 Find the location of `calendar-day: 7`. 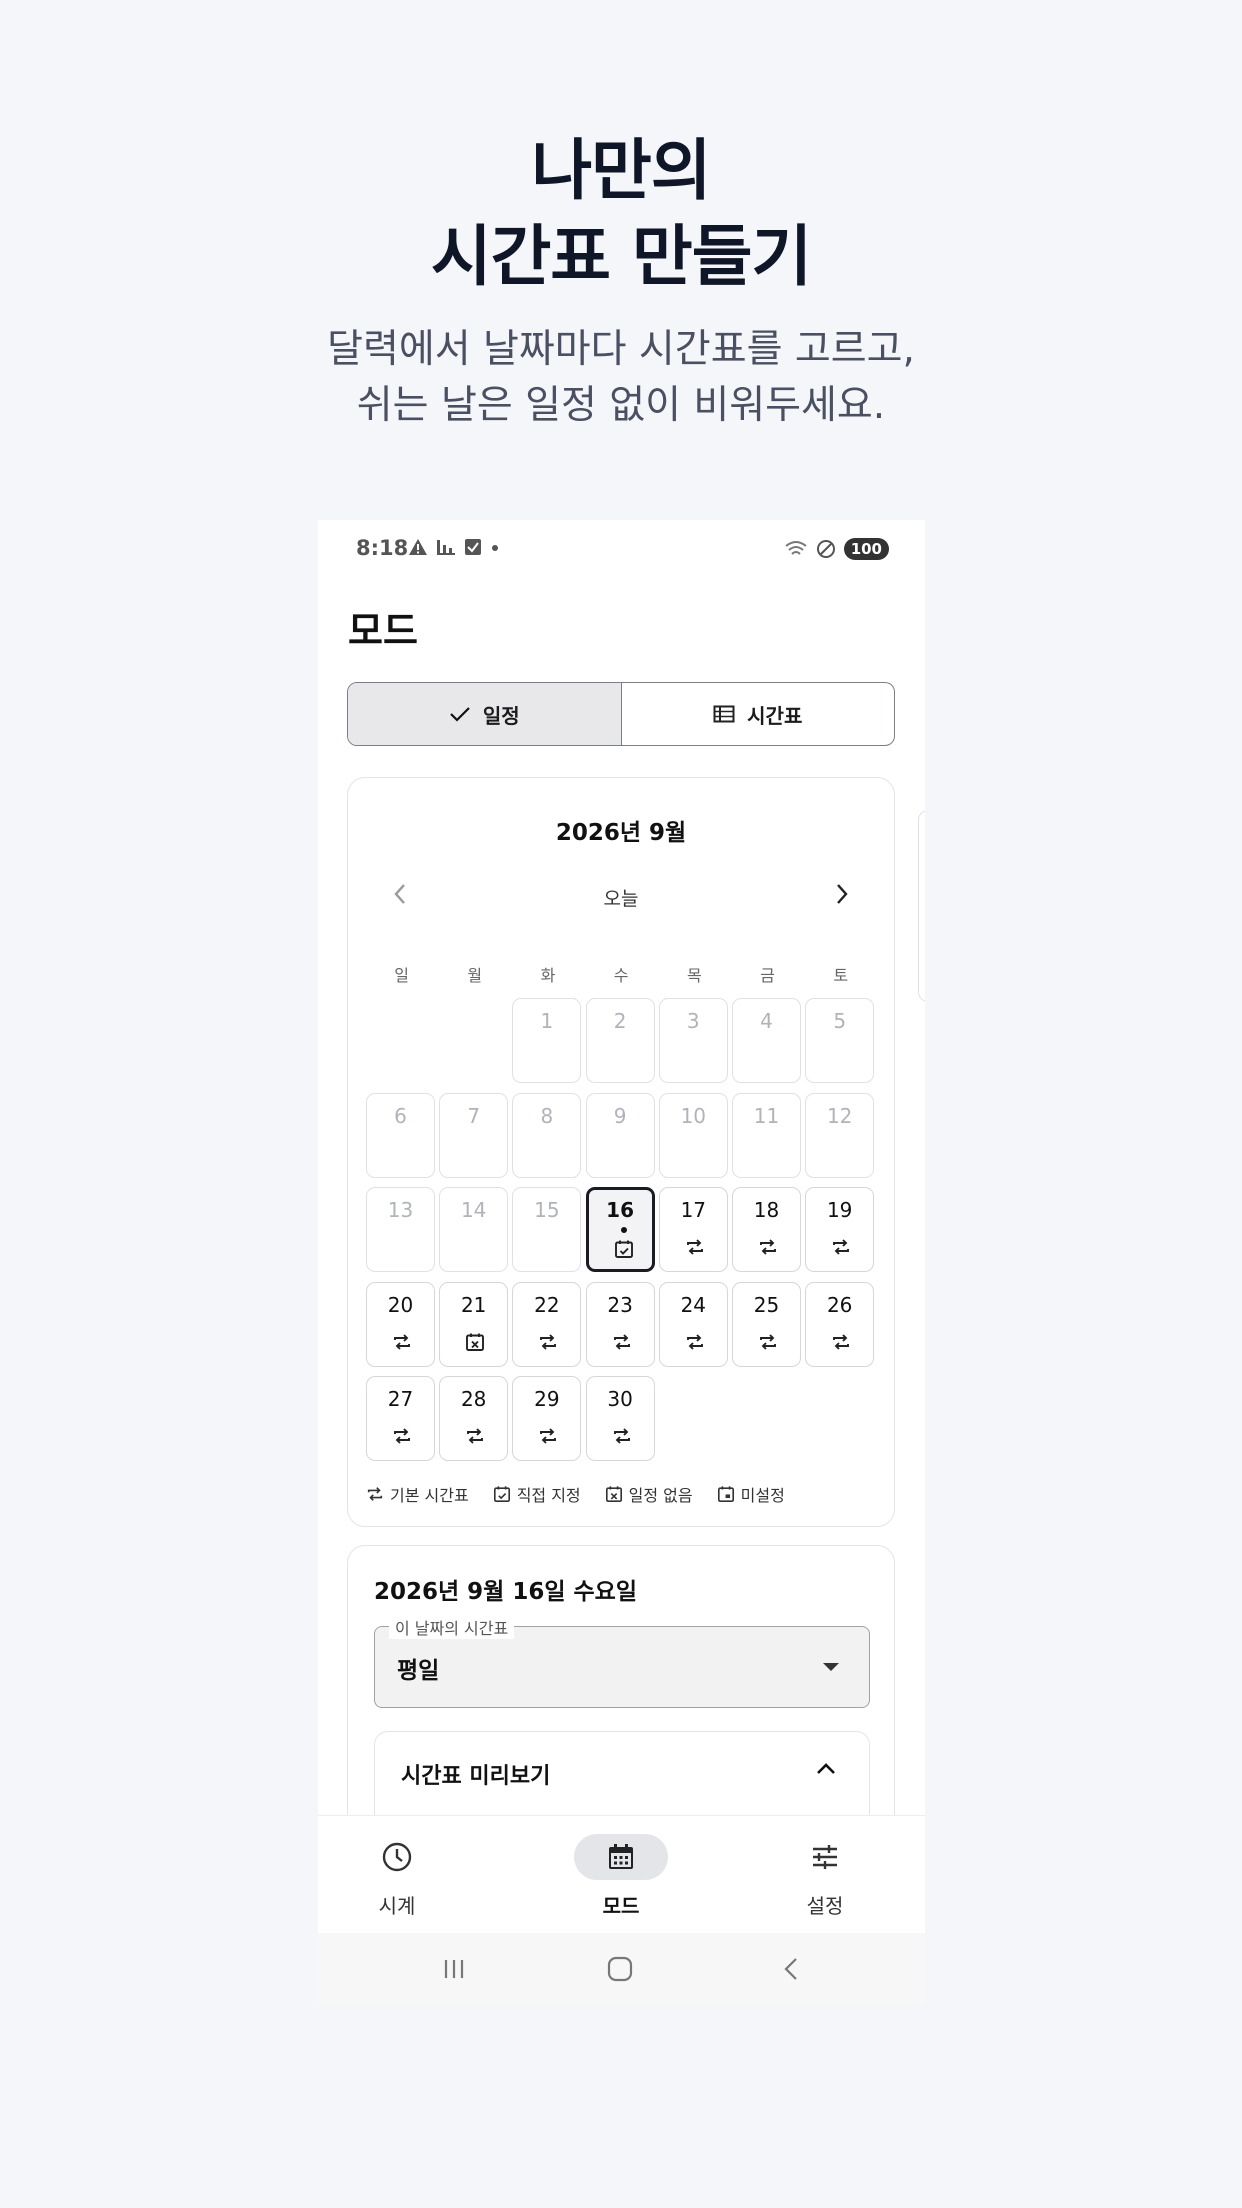

calendar-day: 7 is located at coordinates (474, 1135).